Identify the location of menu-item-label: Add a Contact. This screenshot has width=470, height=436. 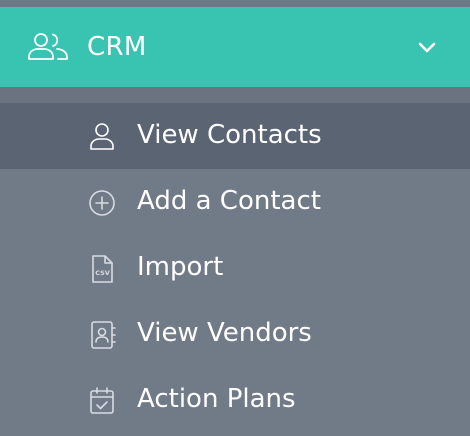
(229, 201).